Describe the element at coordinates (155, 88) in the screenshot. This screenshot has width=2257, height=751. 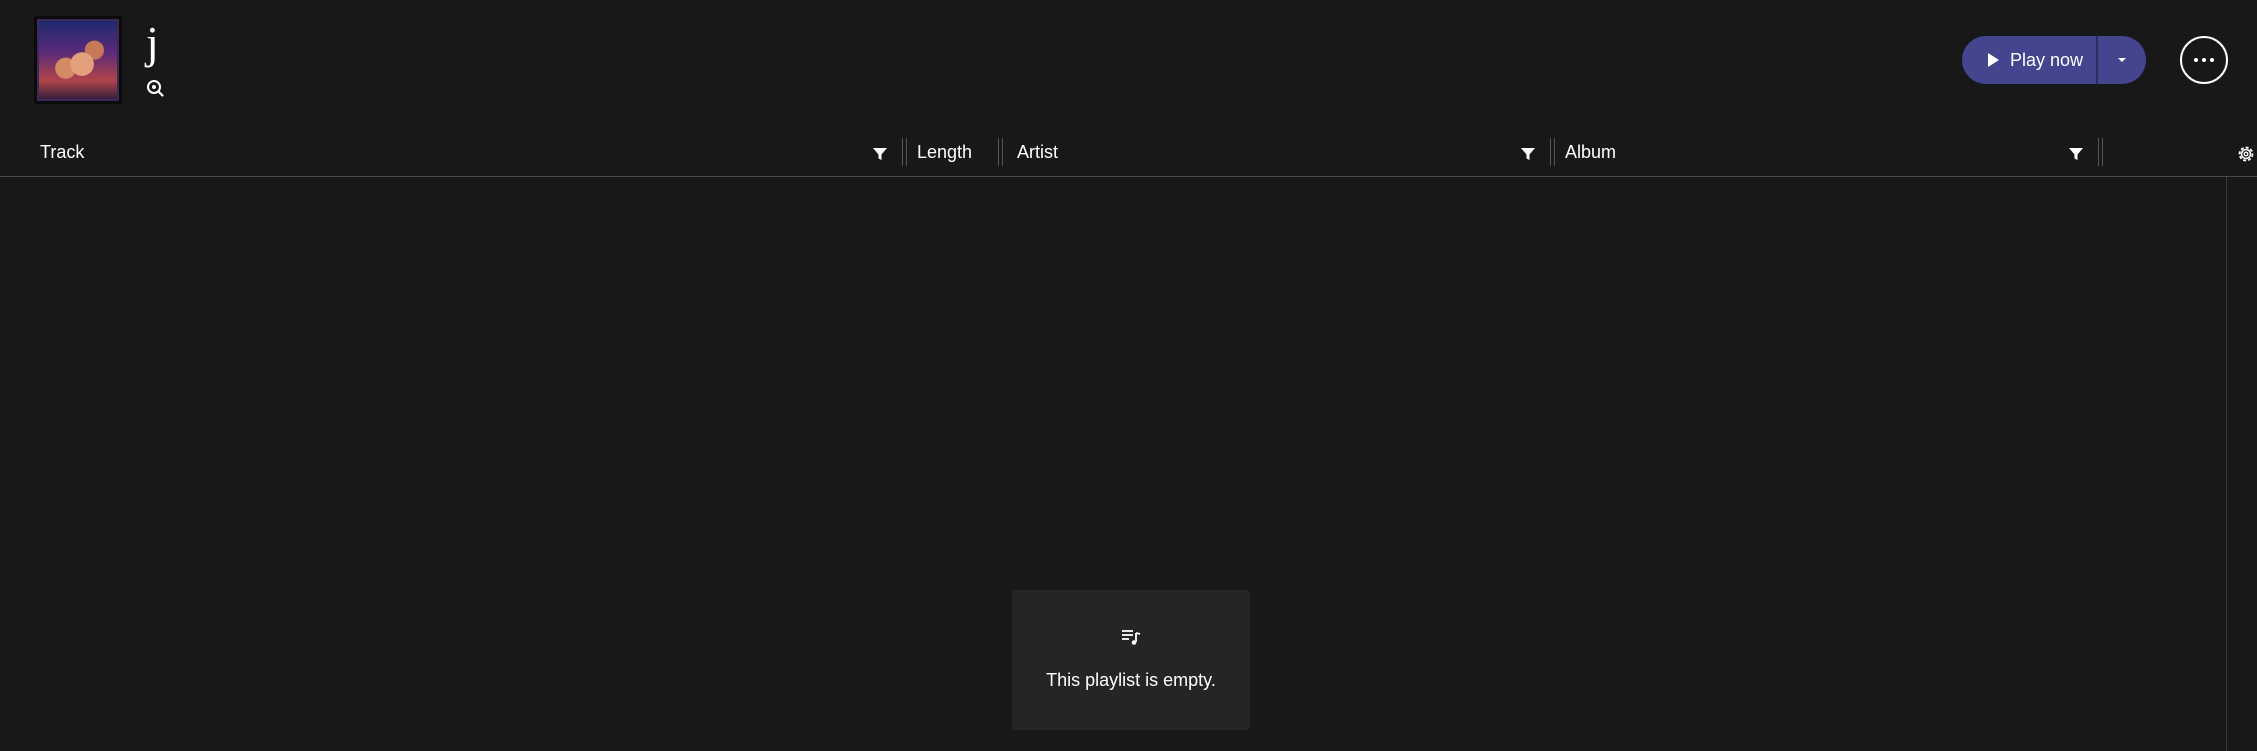
I see `search-icon` at that location.